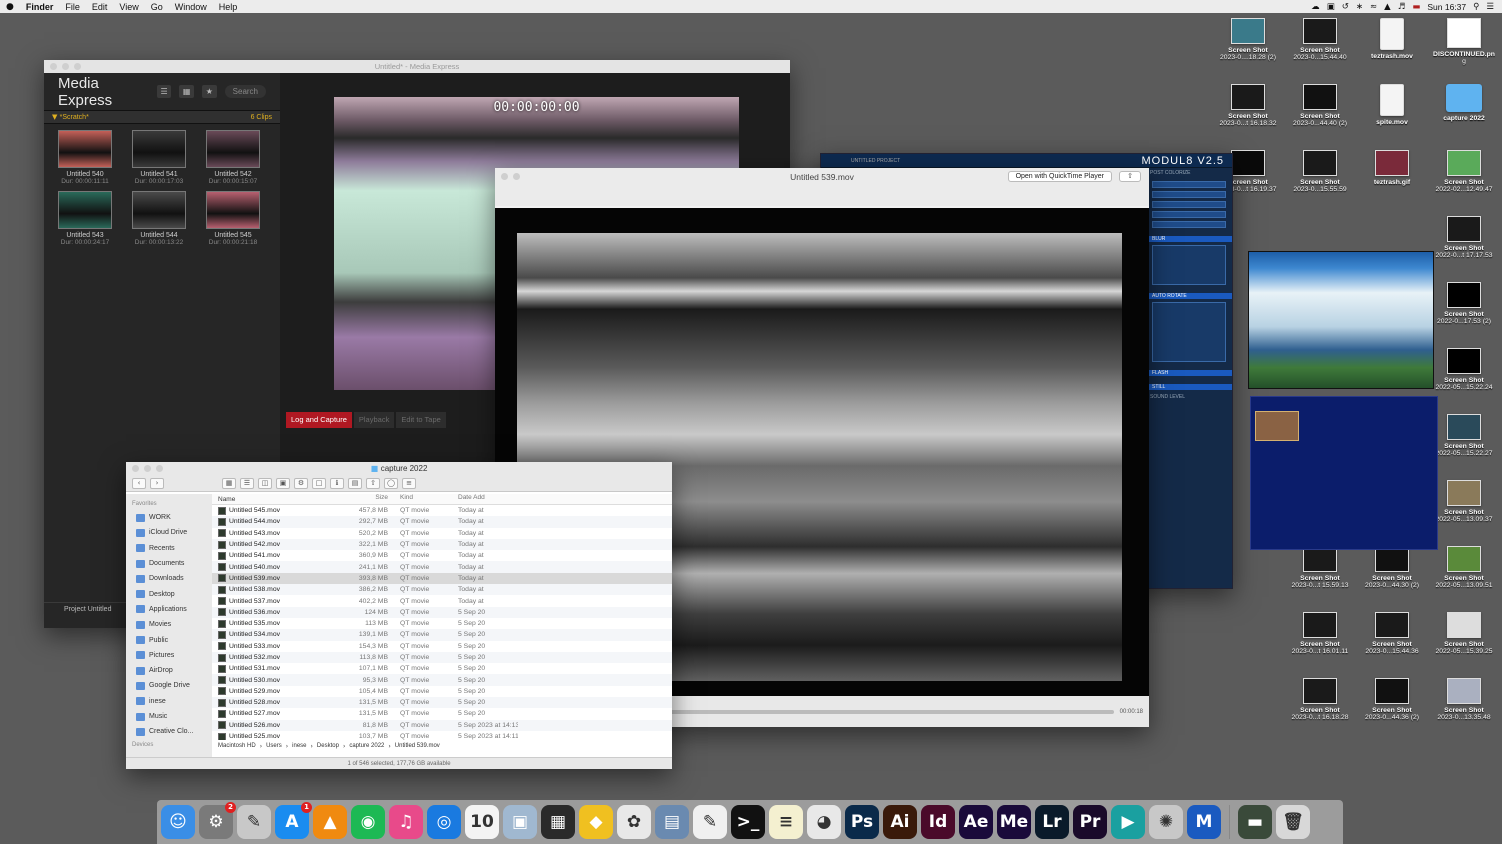 Image resolution: width=1502 pixels, height=844 pixels. I want to click on table-row: Untitled 531.mov 107,1 MB QT movie 5 Sep 20, so click(442, 668).